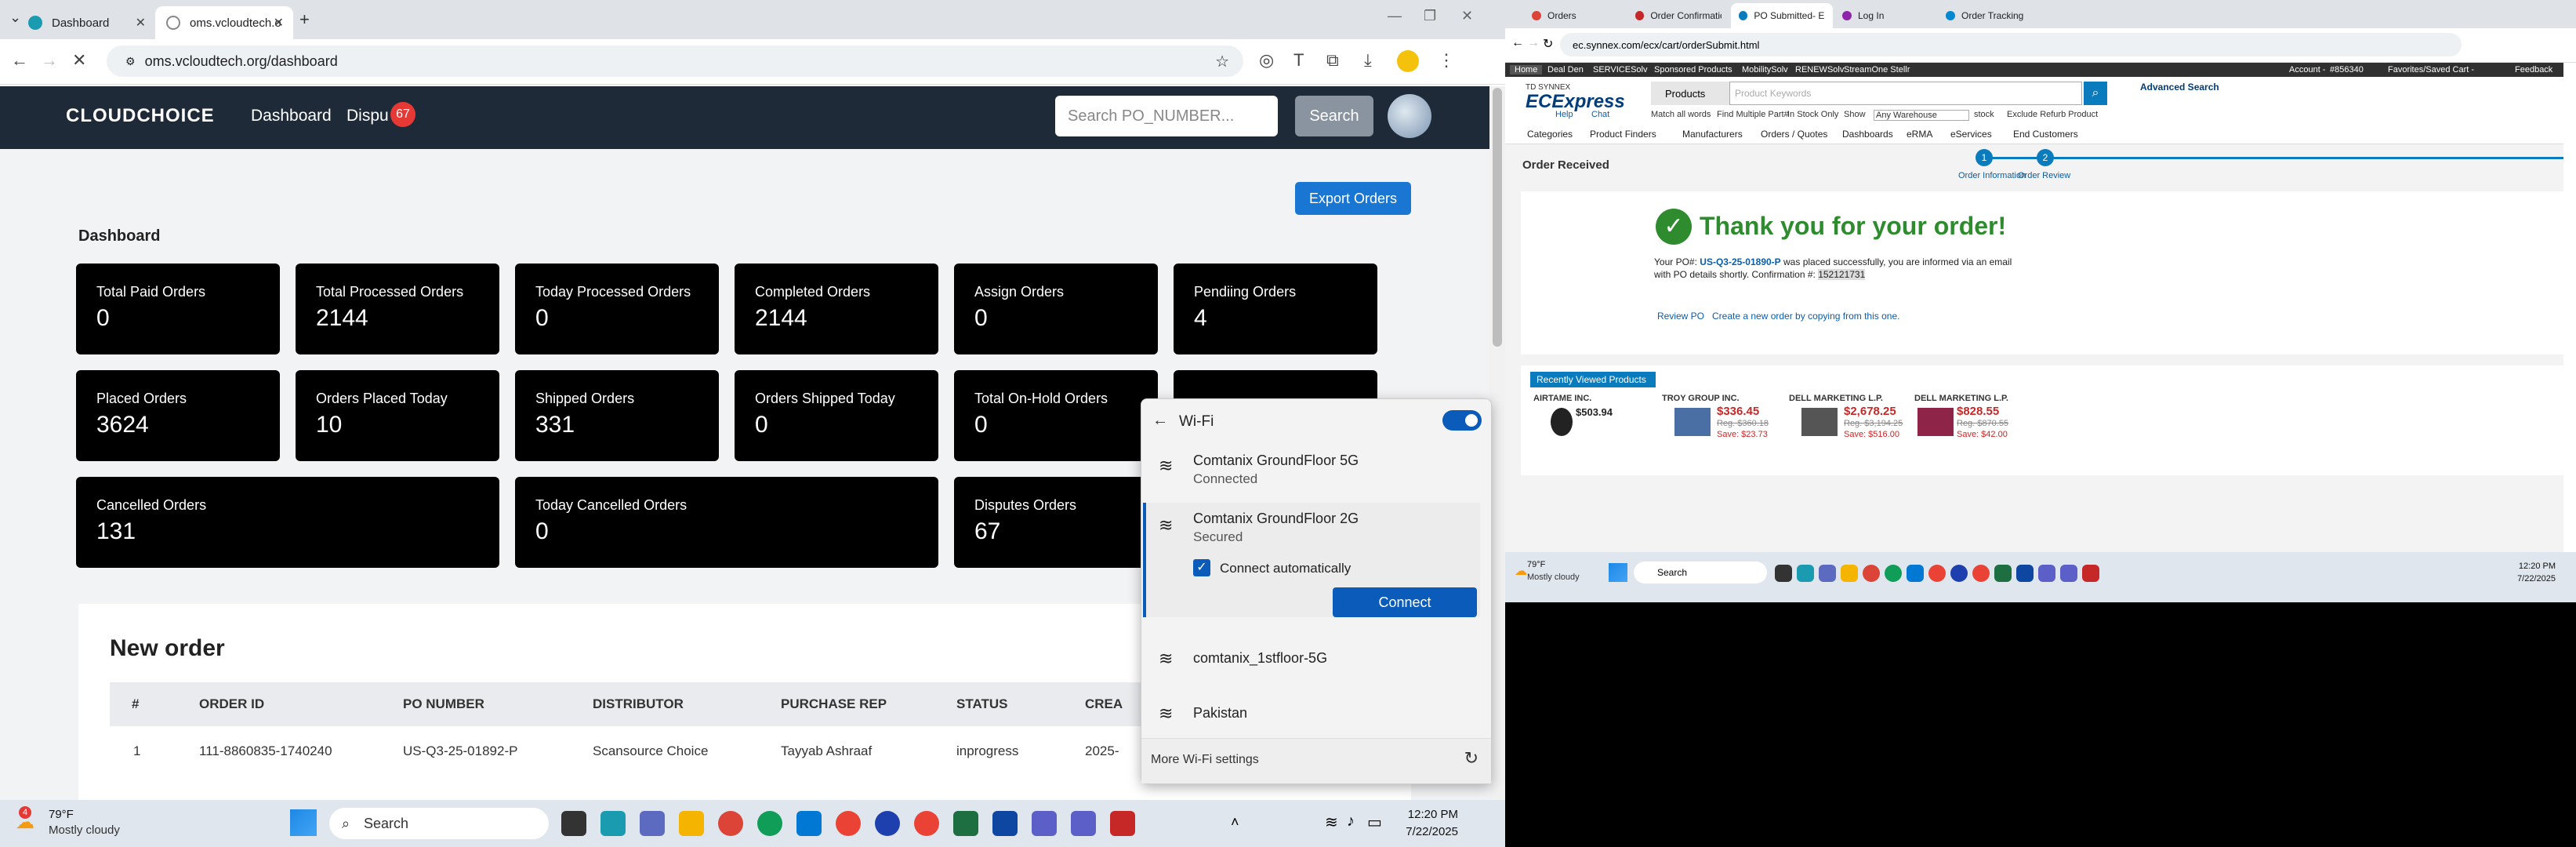 The height and width of the screenshot is (847, 2576). I want to click on topbar-mobilitysolv: MobilitySolv, so click(1765, 70).